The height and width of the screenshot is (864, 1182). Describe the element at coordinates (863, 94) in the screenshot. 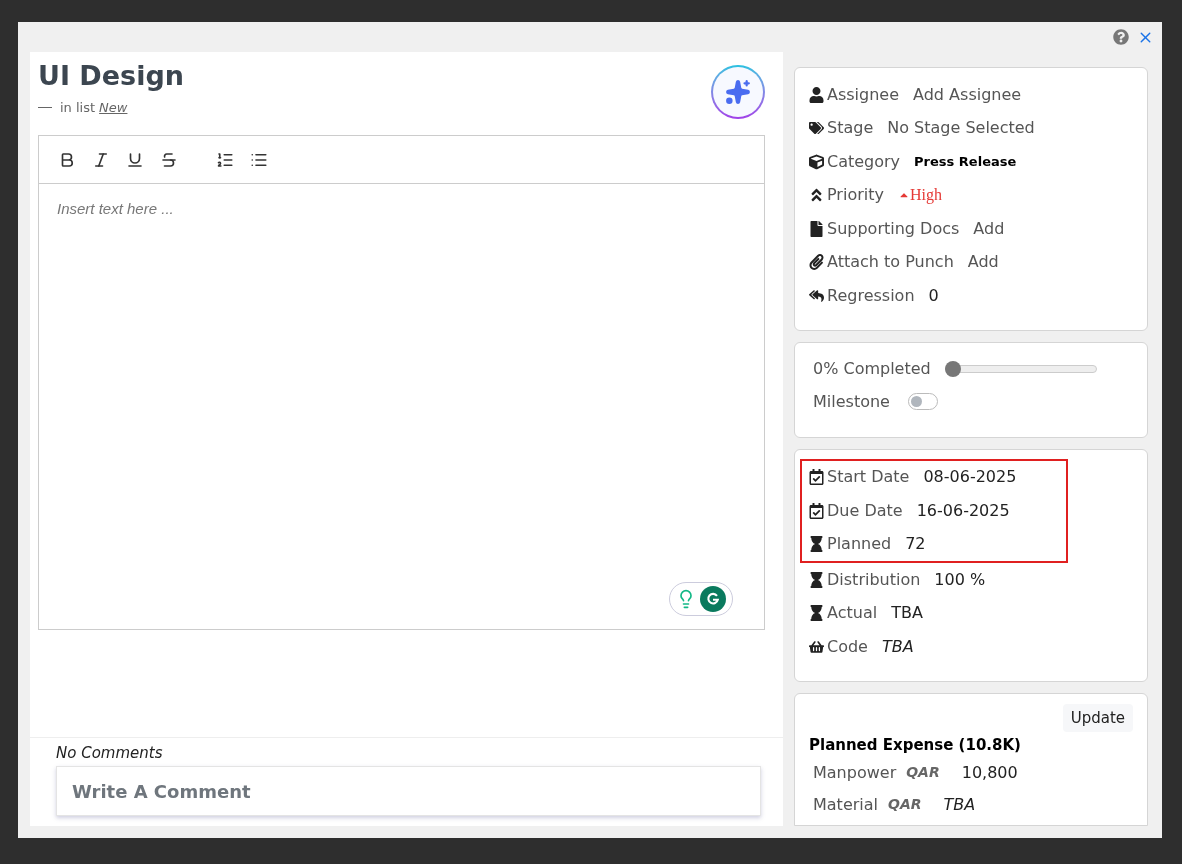

I see `property-label: Assignee` at that location.